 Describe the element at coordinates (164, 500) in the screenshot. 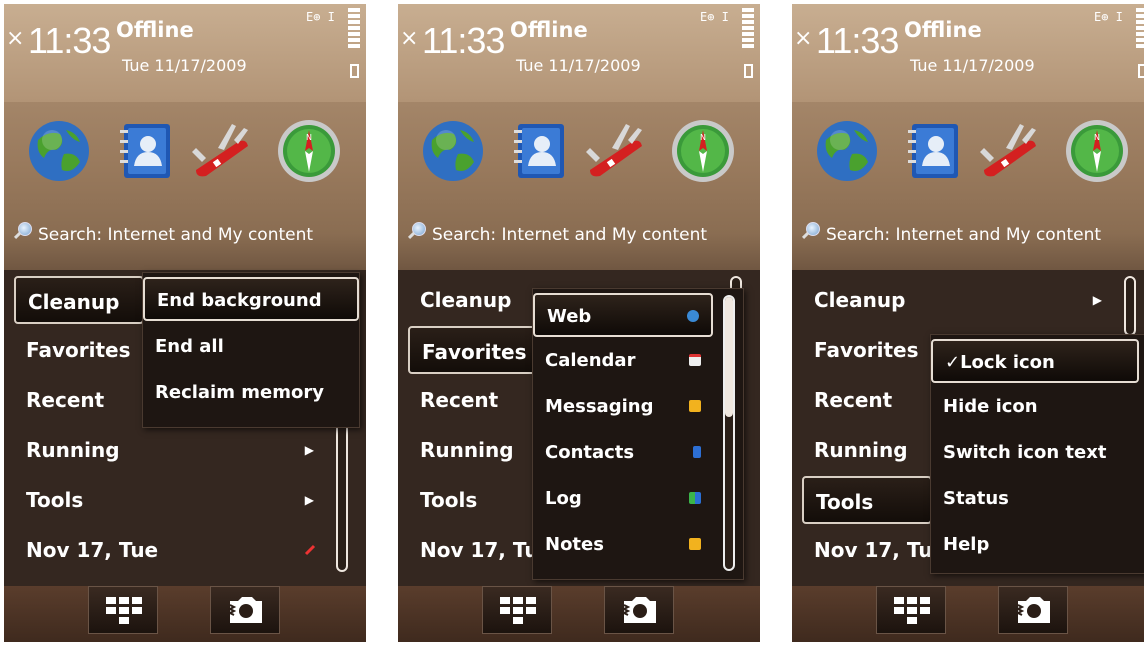

I see `menu-item-tools: Tools ▶` at that location.